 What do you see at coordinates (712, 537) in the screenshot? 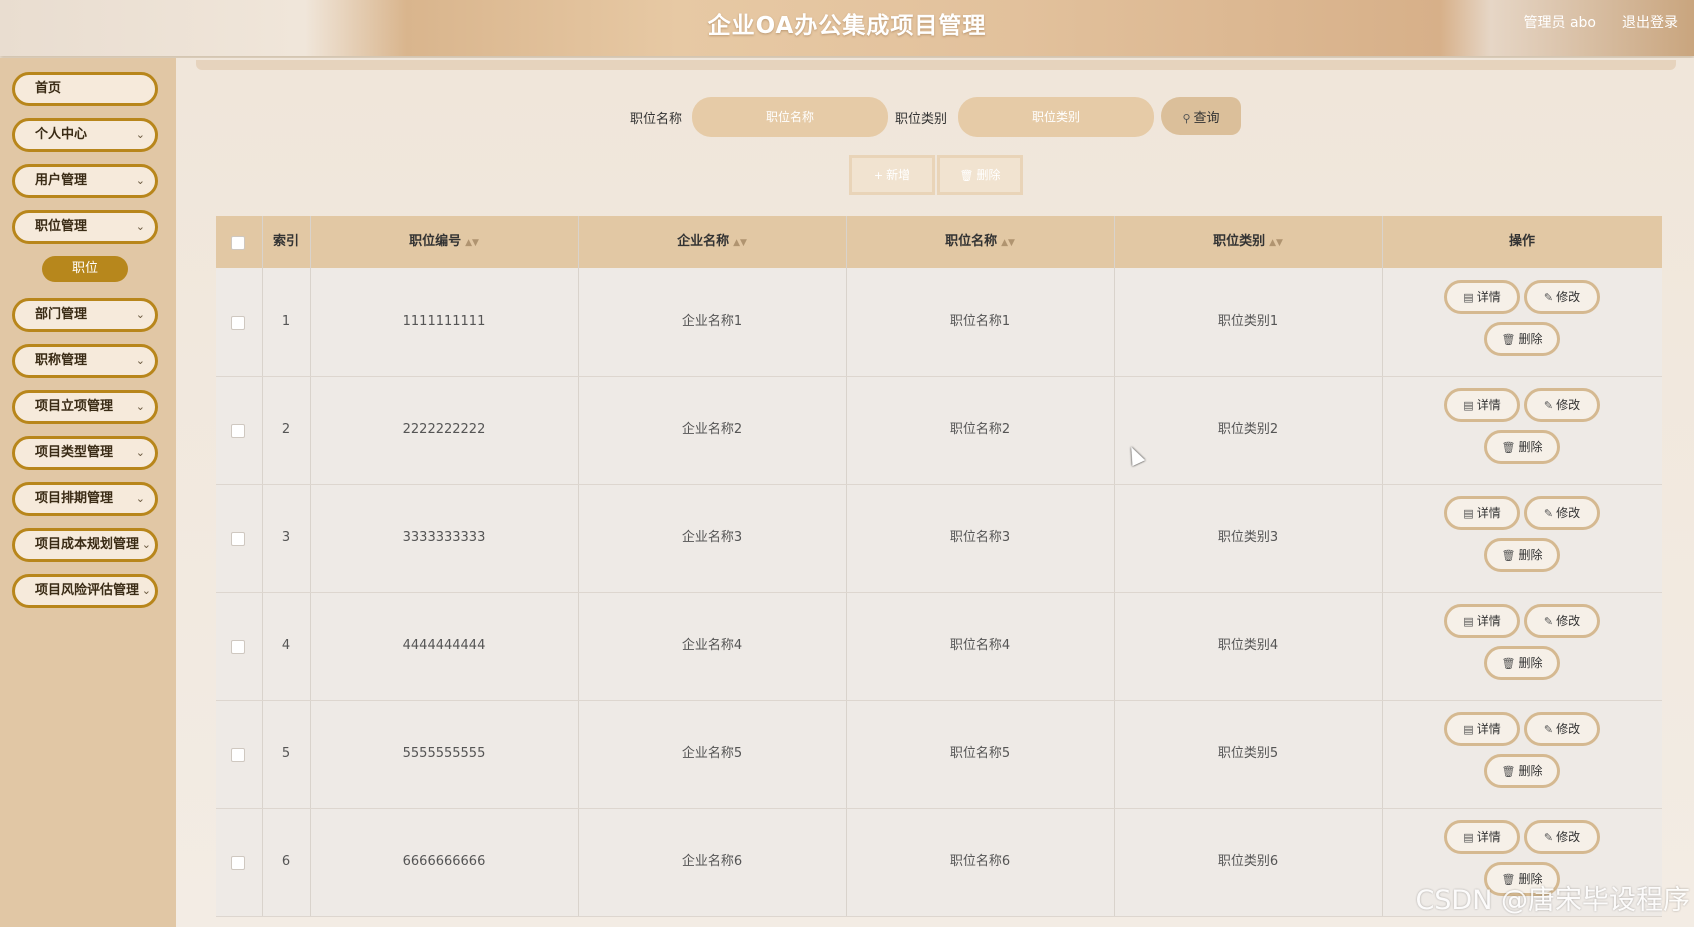
I see `cell-company: 企业名称3` at bounding box center [712, 537].